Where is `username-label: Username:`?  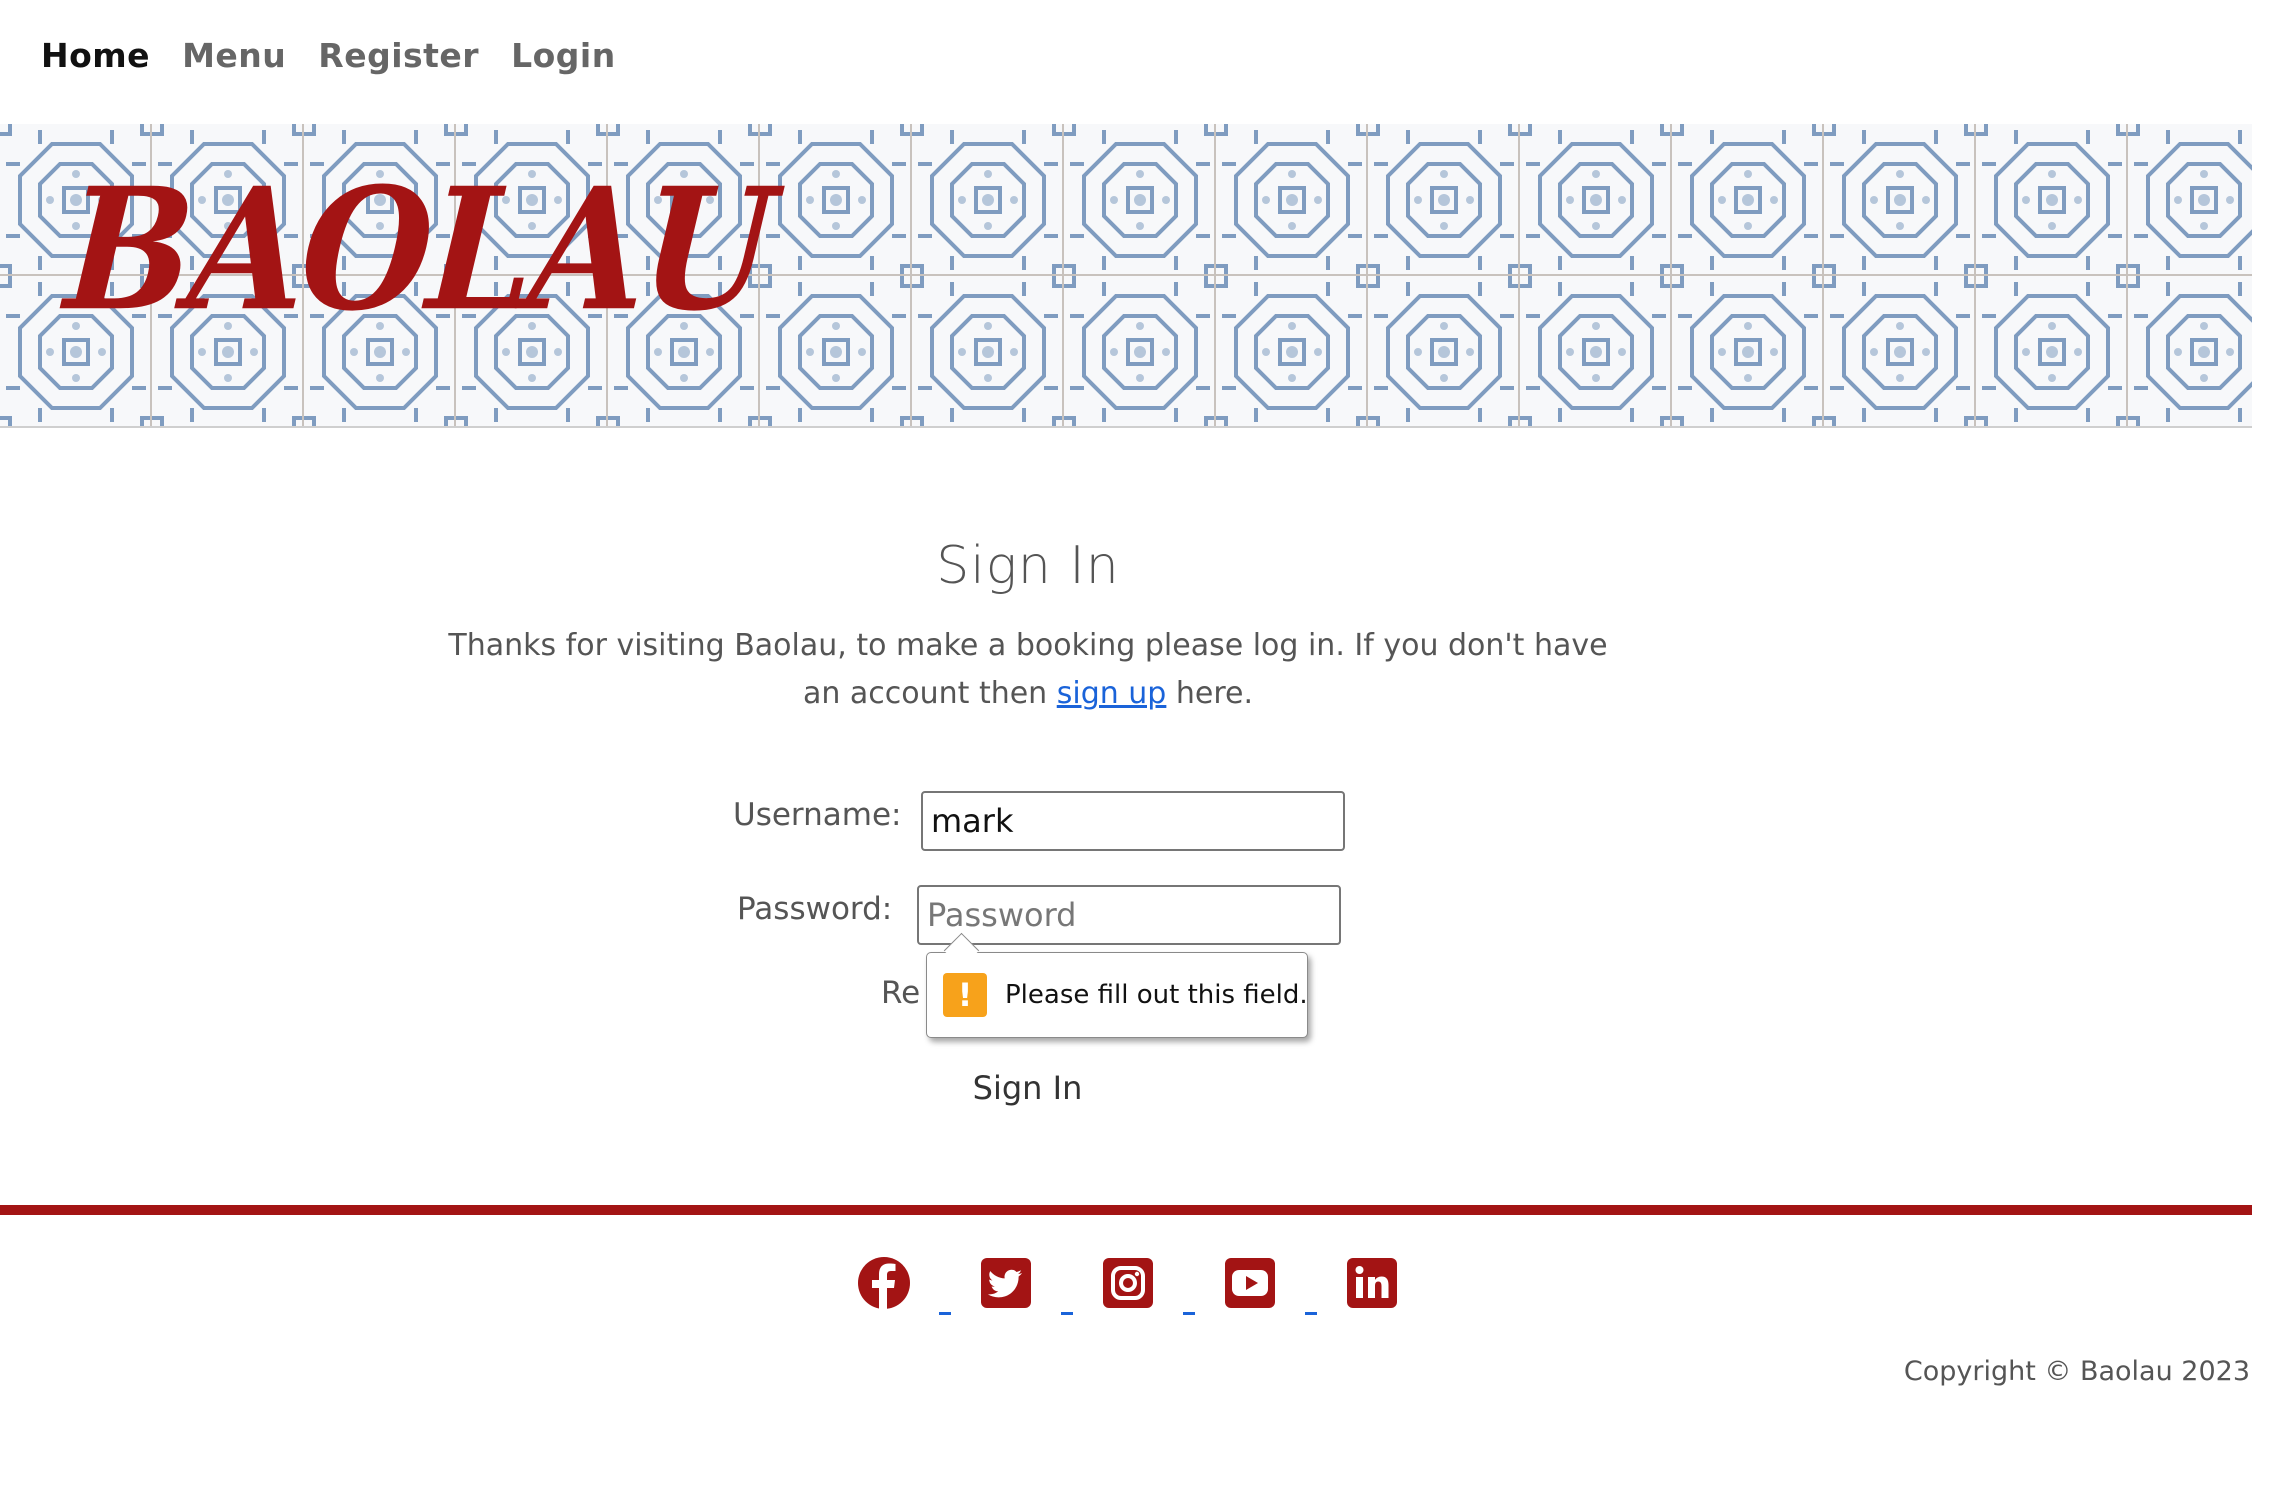
username-label: Username: is located at coordinates (817, 815).